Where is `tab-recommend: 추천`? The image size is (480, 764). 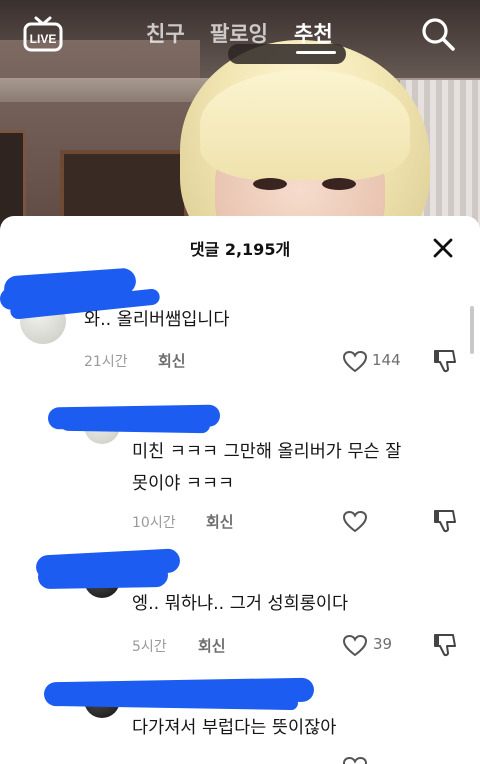
tab-recommend: 추천 is located at coordinates (313, 33).